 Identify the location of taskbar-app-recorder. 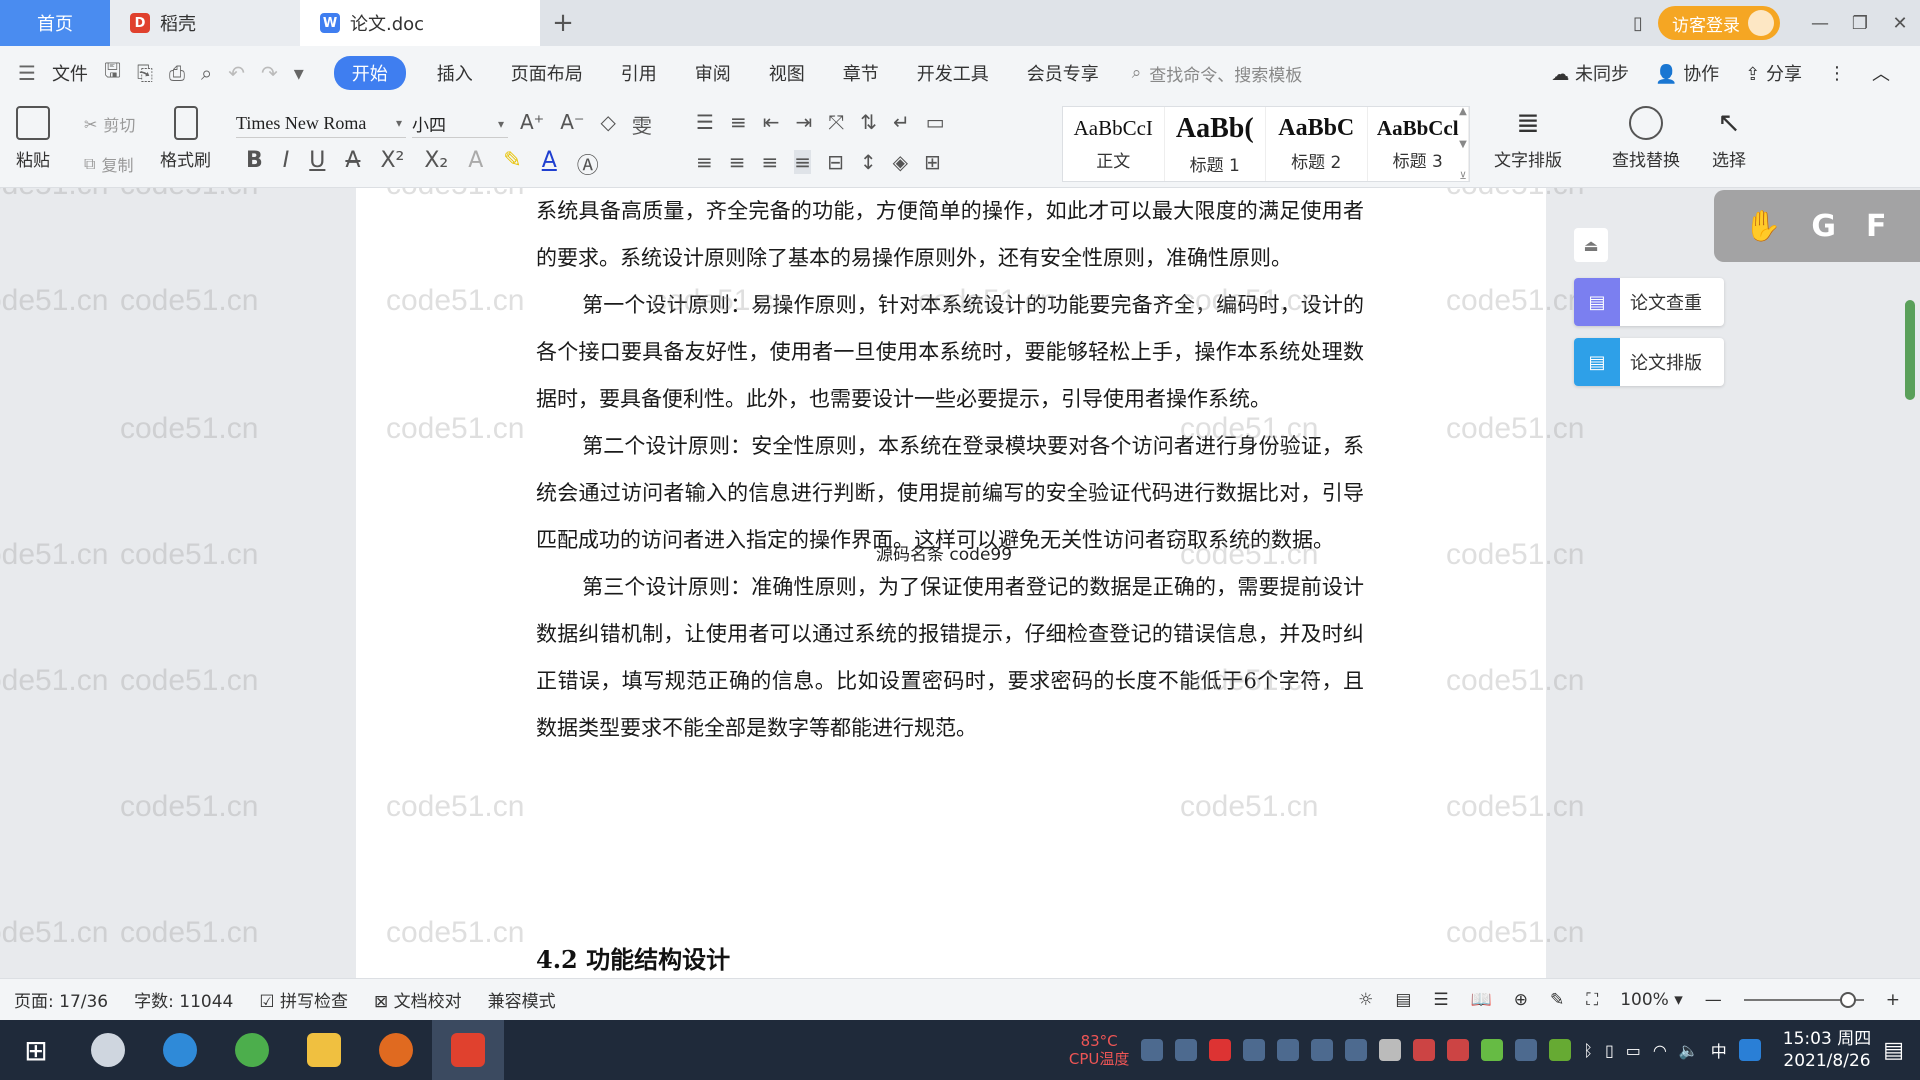
(396, 1050).